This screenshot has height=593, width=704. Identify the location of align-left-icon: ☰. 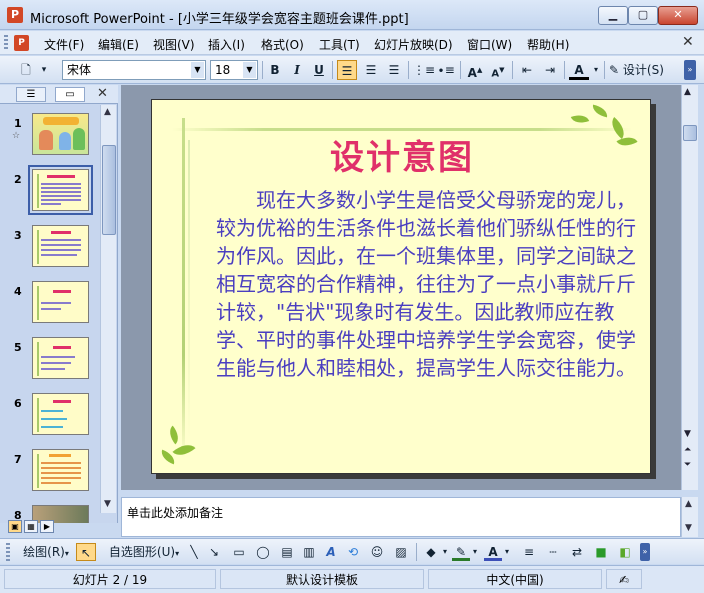
(347, 70).